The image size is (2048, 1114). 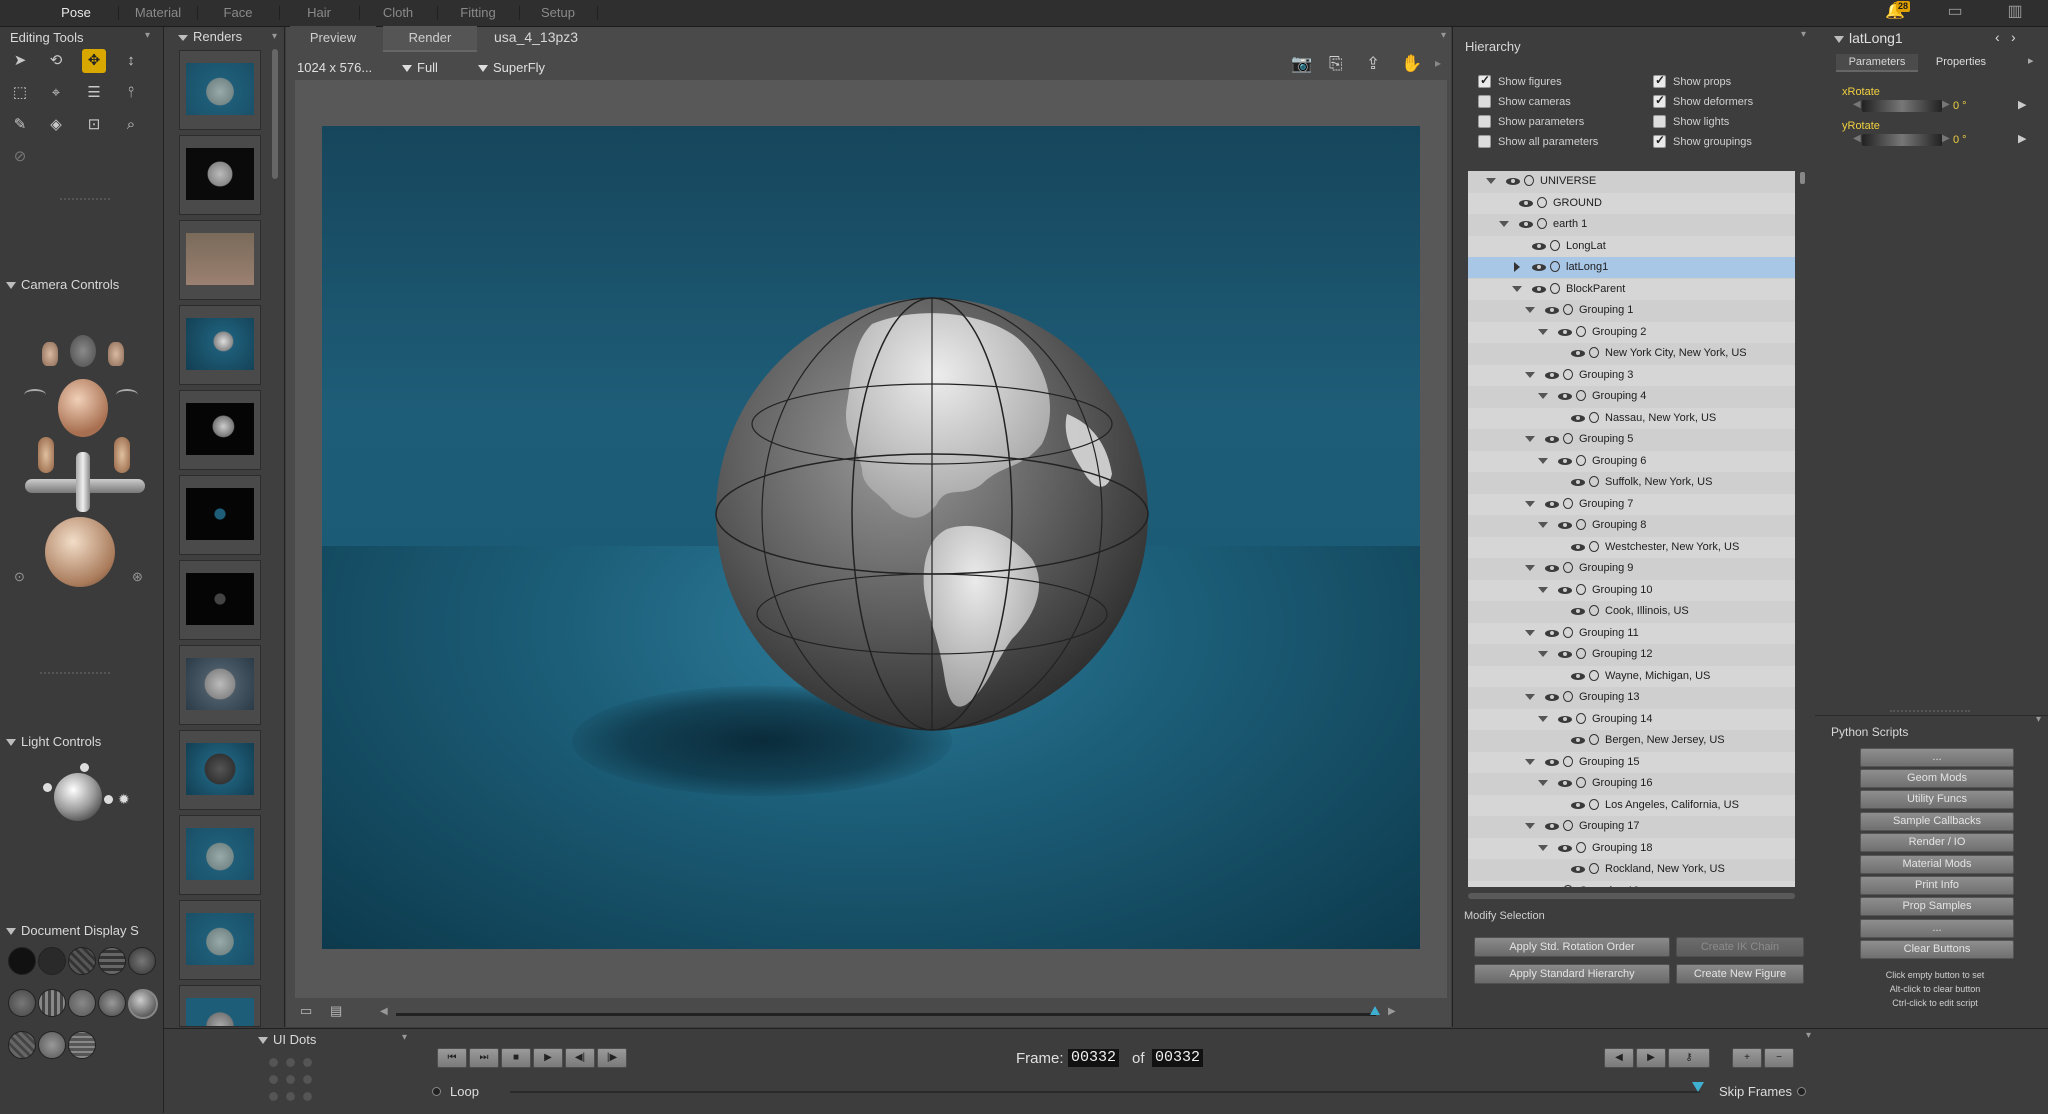 I want to click on yrotate-menu-icon: ▶, so click(x=2022, y=138).